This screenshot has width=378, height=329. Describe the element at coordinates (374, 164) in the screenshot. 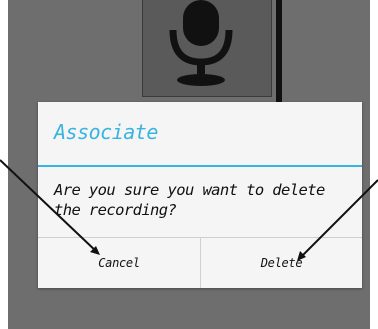

I see `screen-edge-right` at that location.